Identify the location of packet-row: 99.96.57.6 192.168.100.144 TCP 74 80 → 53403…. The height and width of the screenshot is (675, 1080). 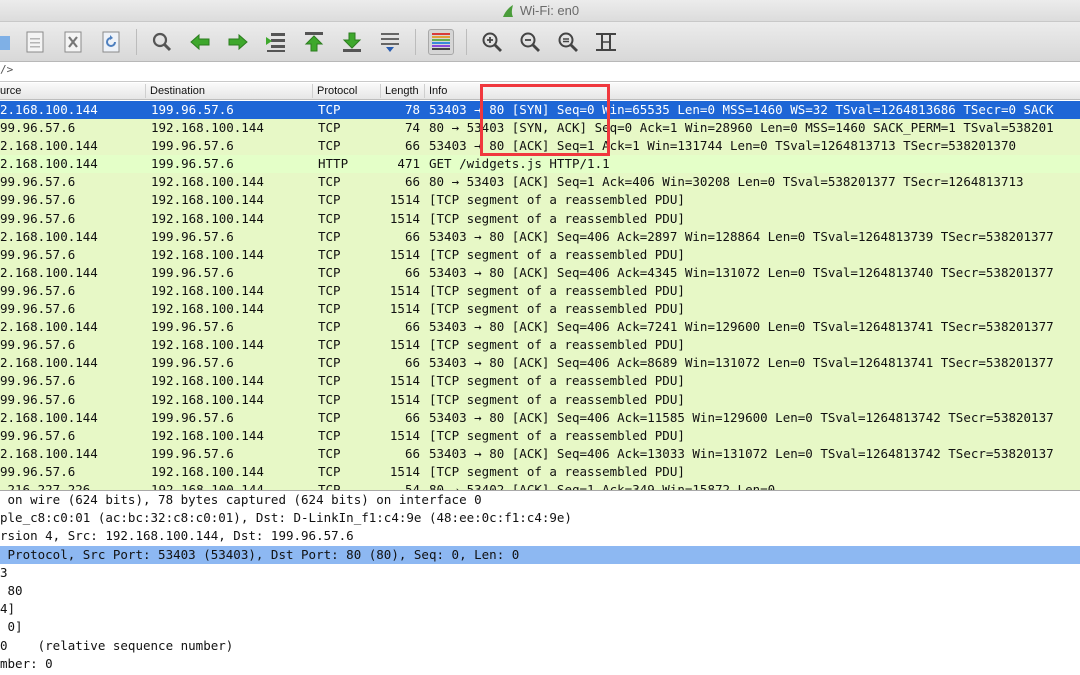
(540, 128).